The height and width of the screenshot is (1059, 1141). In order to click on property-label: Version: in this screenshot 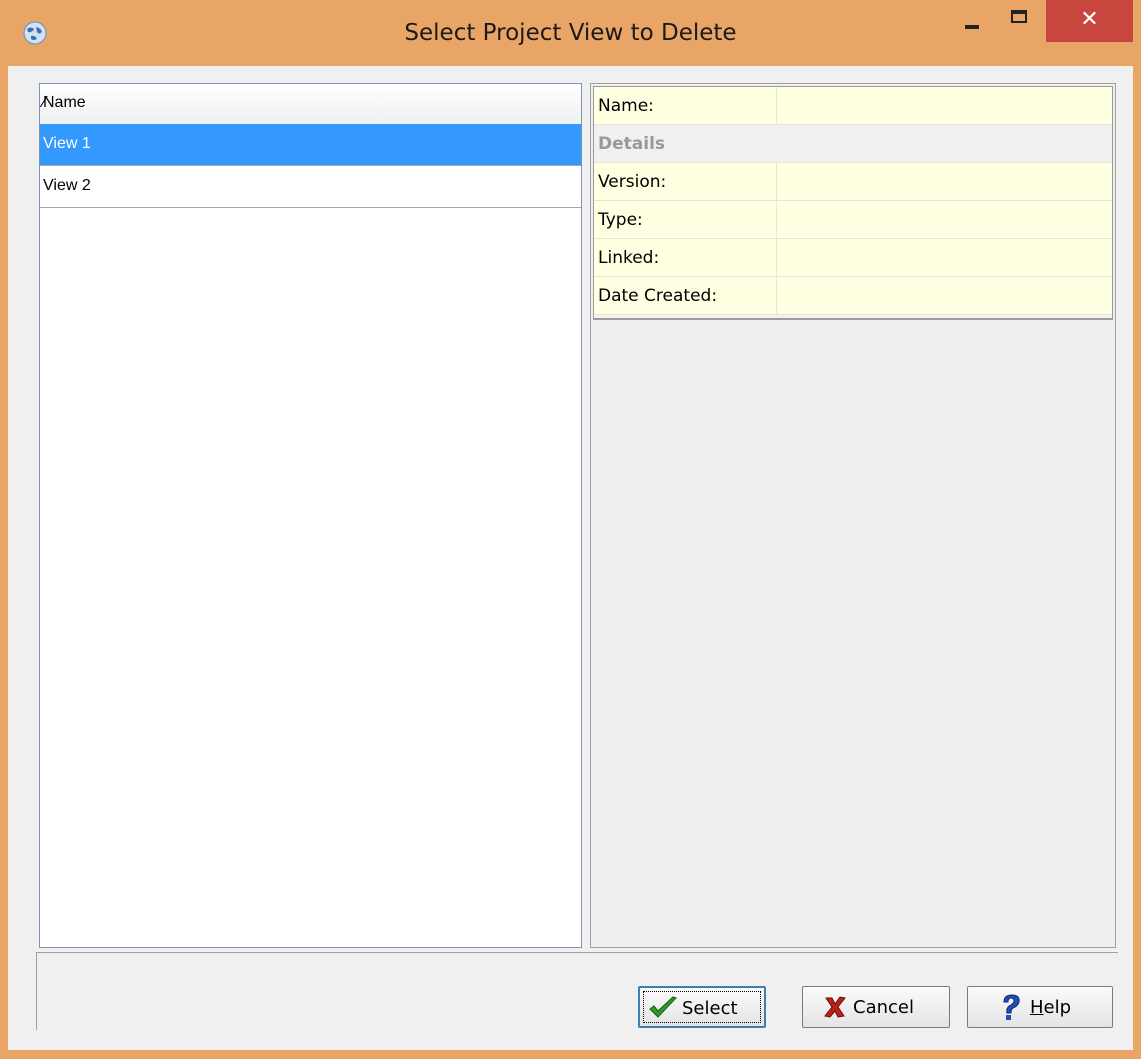, I will do `click(685, 181)`.